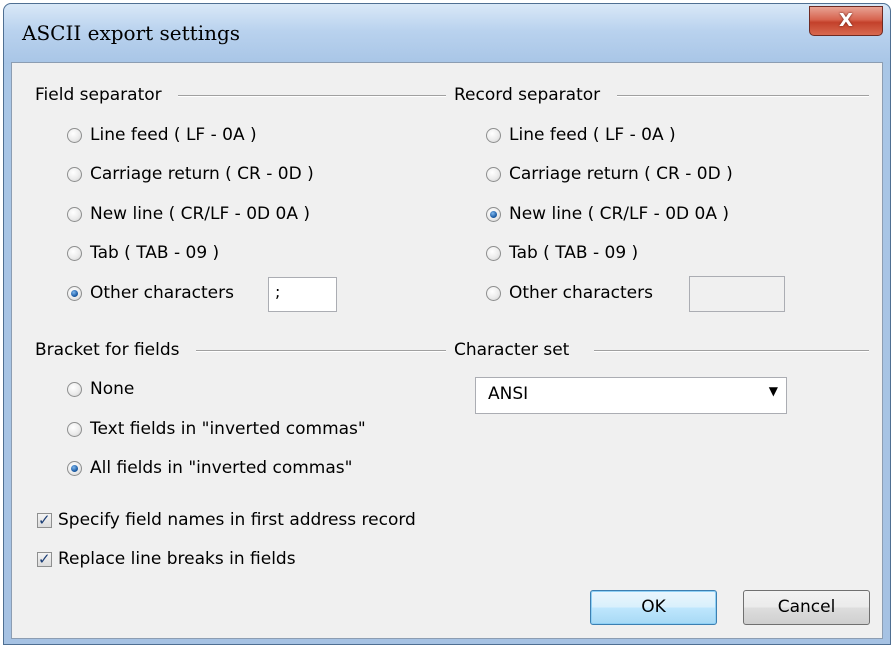 The height and width of the screenshot is (648, 894). What do you see at coordinates (155, 253) in the screenshot?
I see `field-sep-option-label: Tab ( TAB - 09 )` at bounding box center [155, 253].